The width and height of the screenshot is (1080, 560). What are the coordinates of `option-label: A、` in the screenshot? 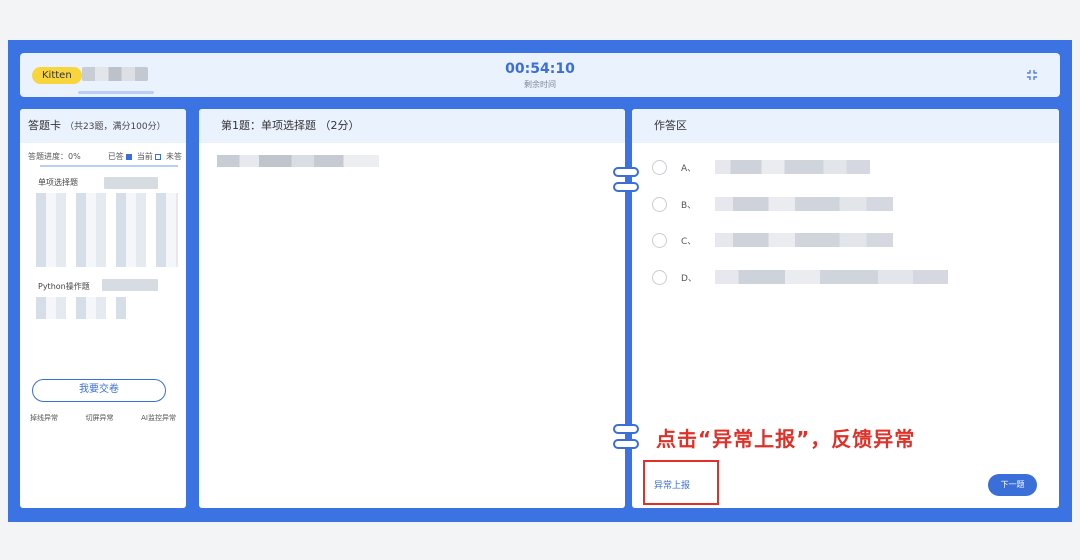 It's located at (689, 168).